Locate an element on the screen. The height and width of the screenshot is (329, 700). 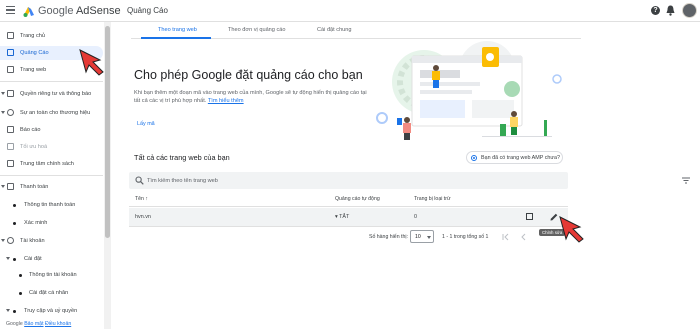
site-name-cell: hvn.vn is located at coordinates (143, 217).